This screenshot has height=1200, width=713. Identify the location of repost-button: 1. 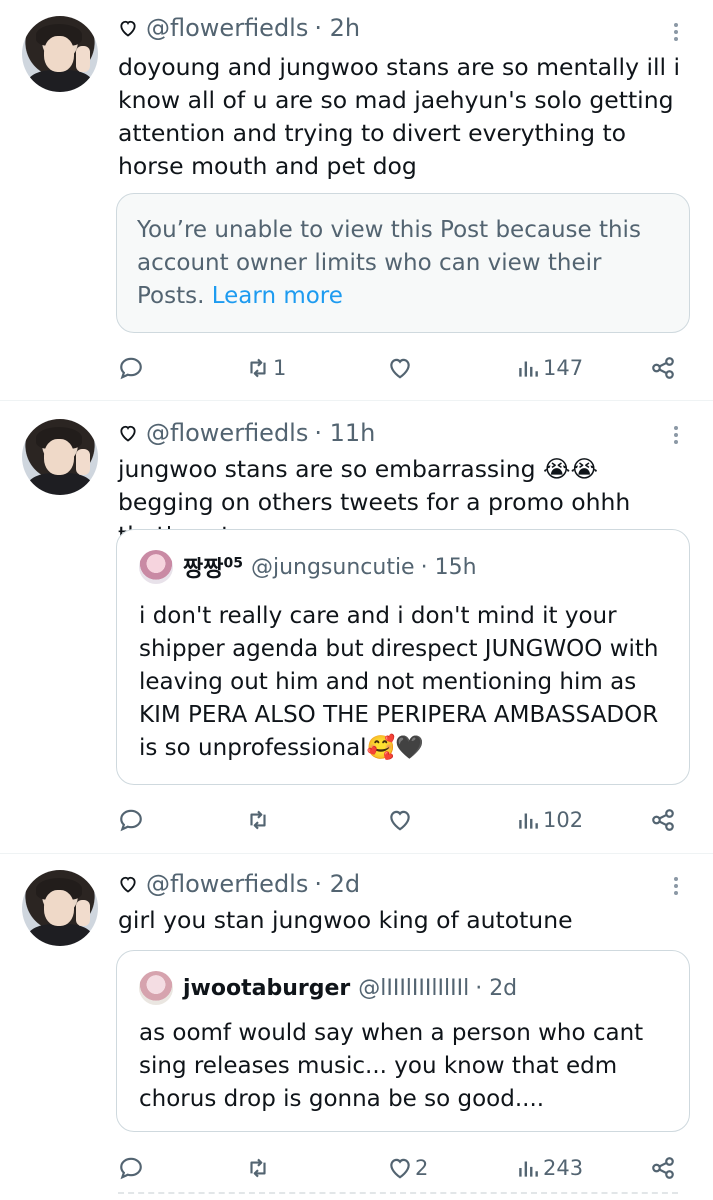
(265, 368).